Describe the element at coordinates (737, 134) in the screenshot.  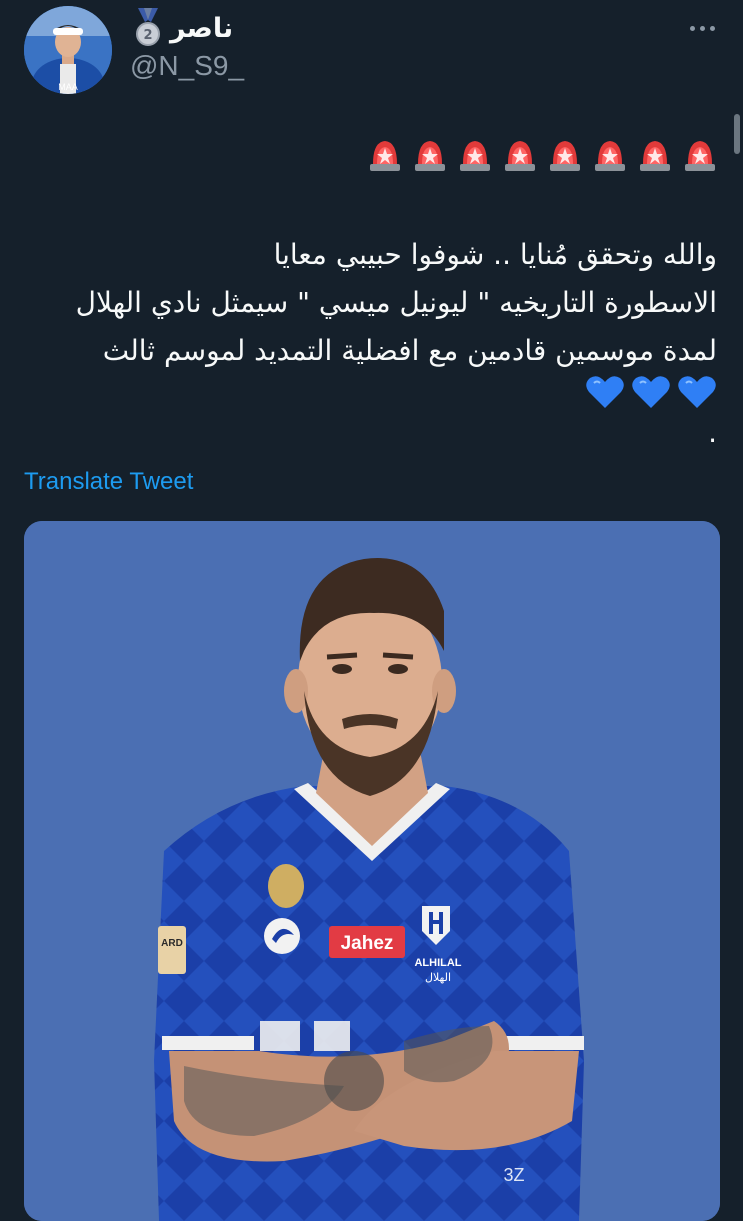
I see `scrollbar` at that location.